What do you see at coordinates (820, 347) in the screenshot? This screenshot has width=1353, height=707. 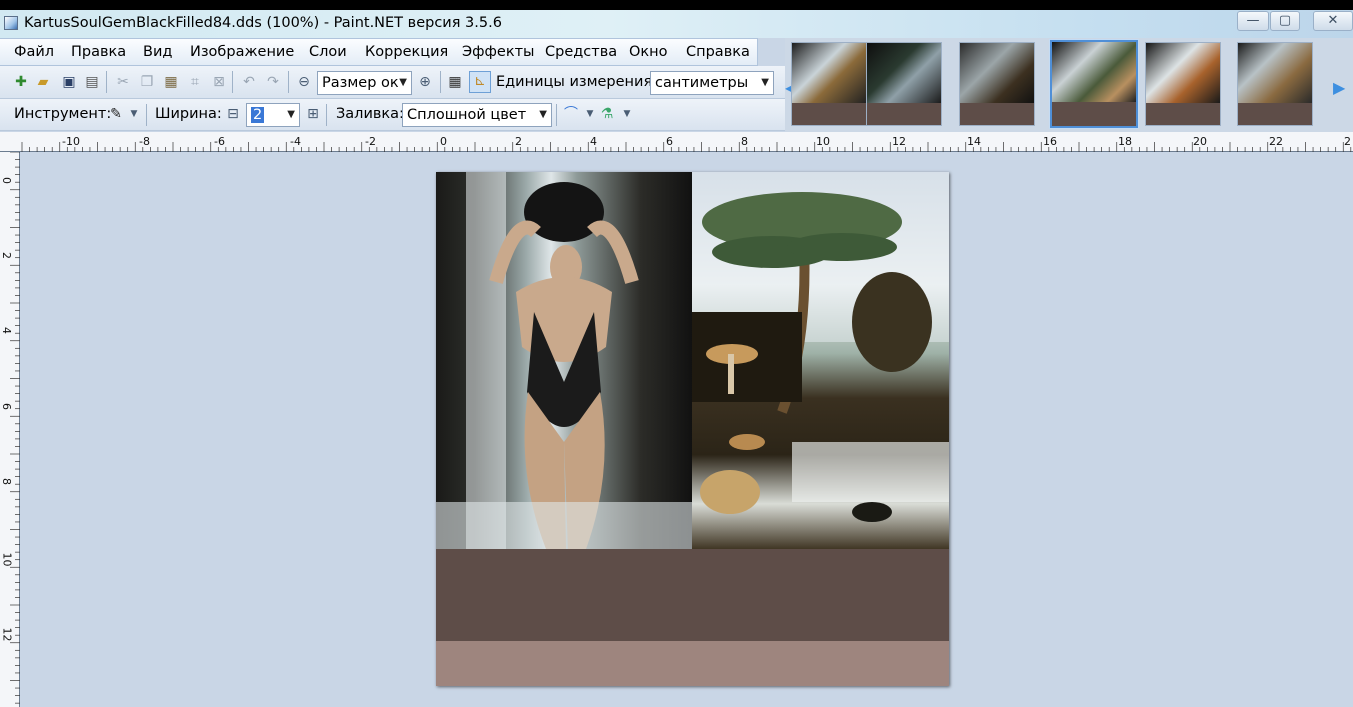 I see `palm-landscape-image` at bounding box center [820, 347].